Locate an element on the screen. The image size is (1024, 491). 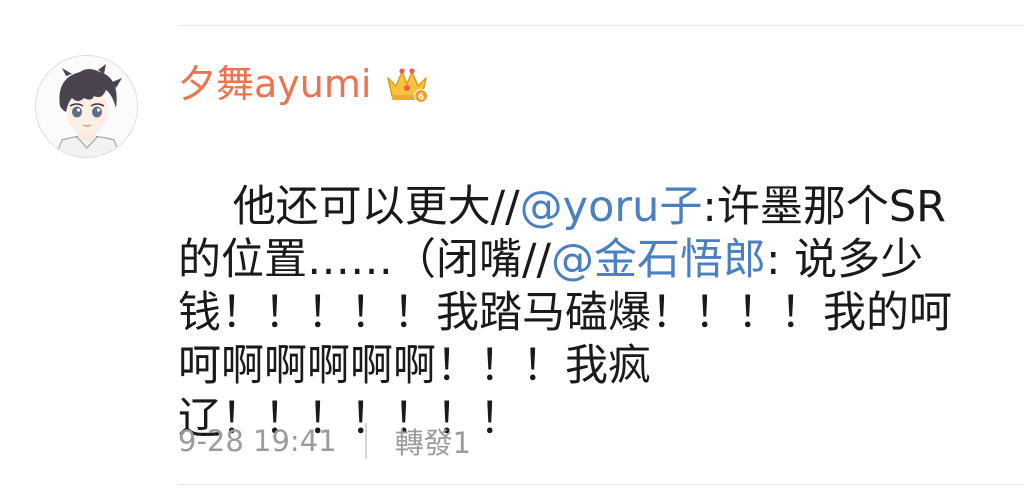
text-segment: 他还可以更大// is located at coordinates (376, 207).